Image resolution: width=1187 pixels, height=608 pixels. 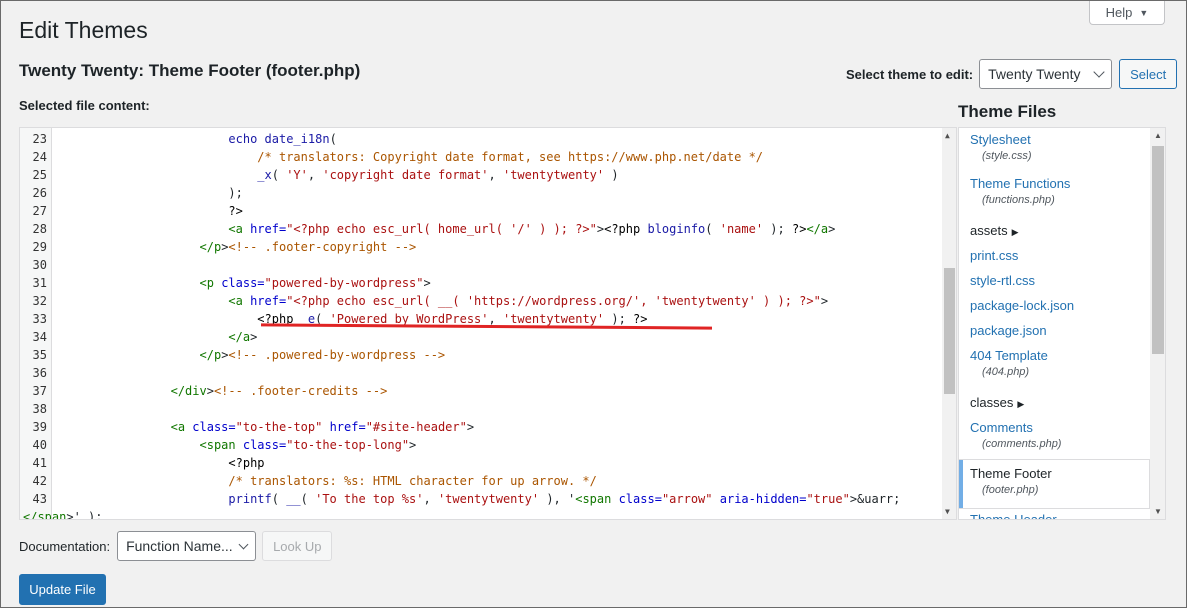 What do you see at coordinates (282, 139) in the screenshot?
I see `code-text: echo date_i18n(` at bounding box center [282, 139].